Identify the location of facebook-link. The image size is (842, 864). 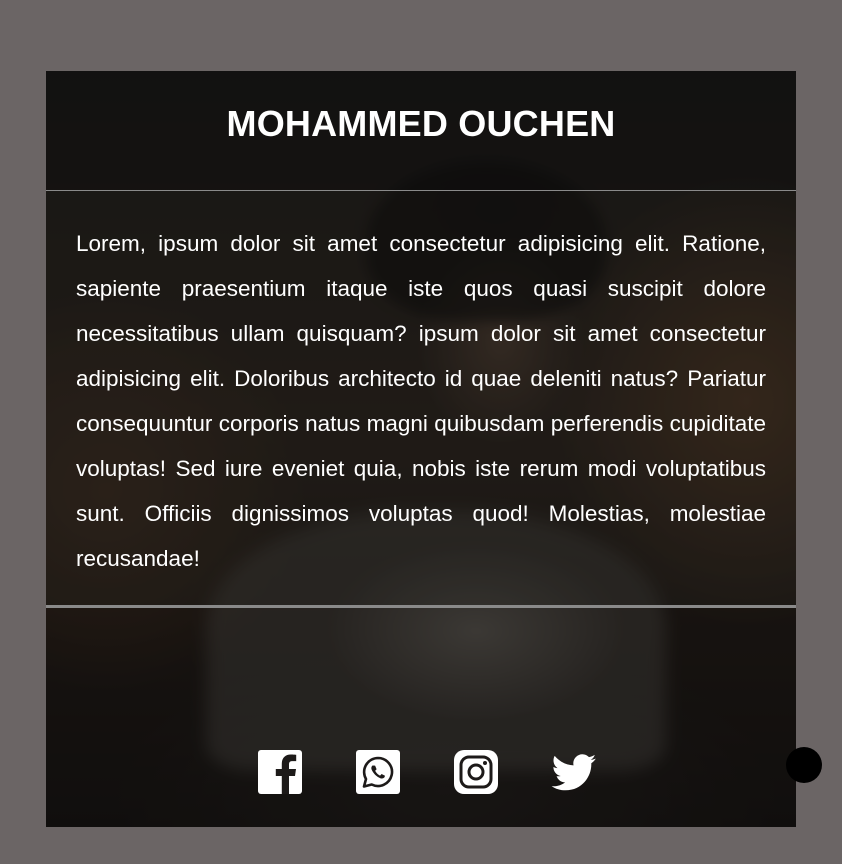
(280, 772).